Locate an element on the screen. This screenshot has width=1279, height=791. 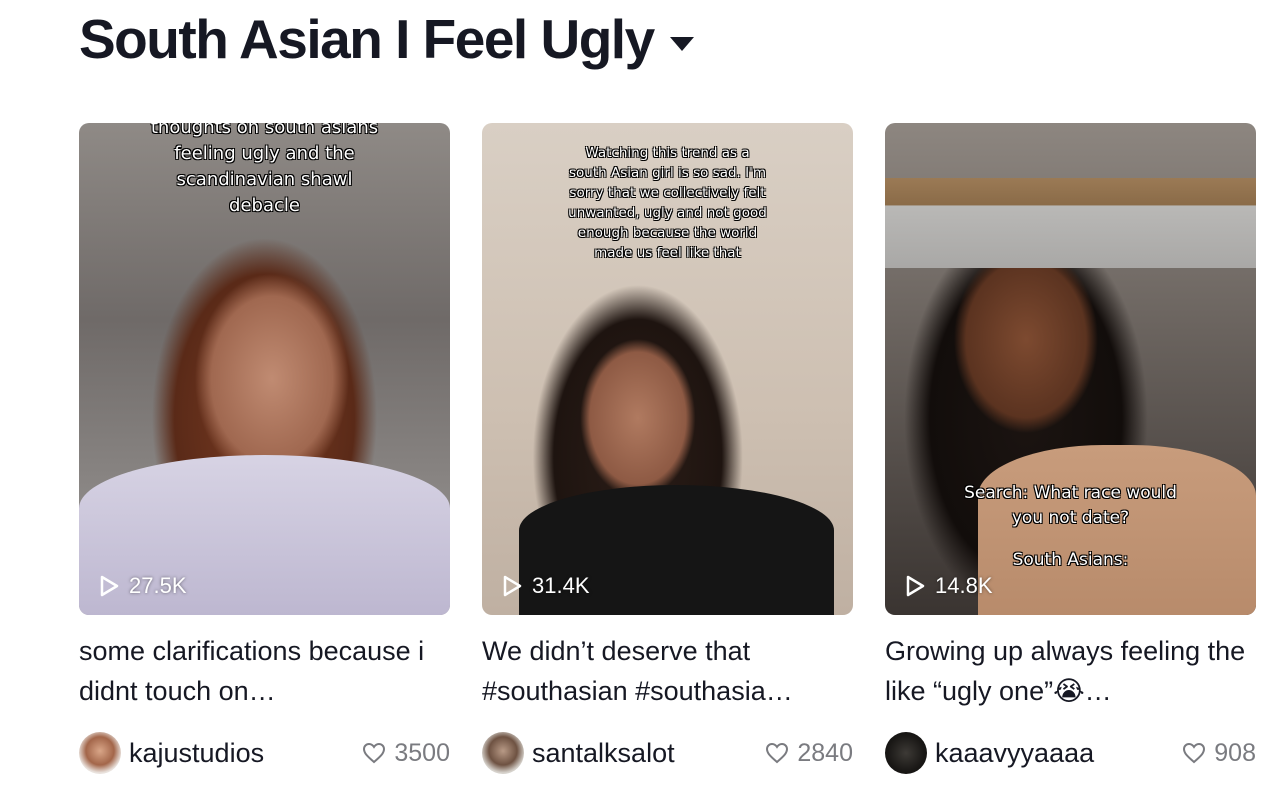
like-count: 908 is located at coordinates (1219, 753).